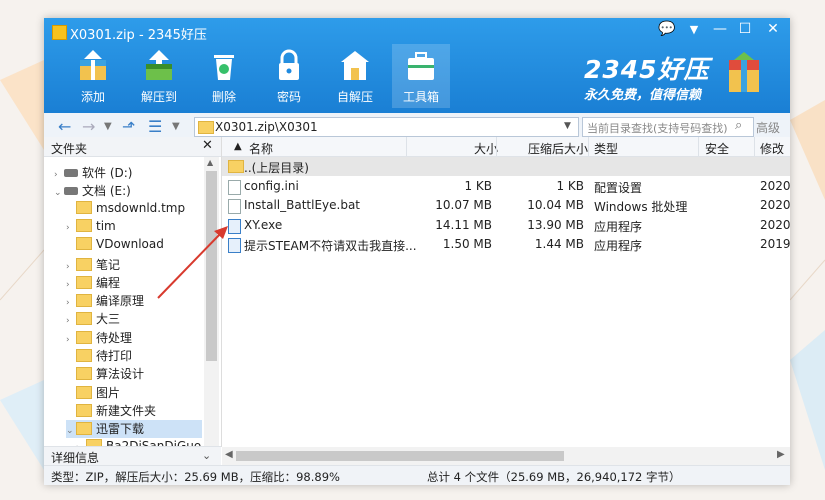 This screenshot has width=825, height=500. I want to click on tree-item: ⌄ 迅雷下载, so click(134, 429).